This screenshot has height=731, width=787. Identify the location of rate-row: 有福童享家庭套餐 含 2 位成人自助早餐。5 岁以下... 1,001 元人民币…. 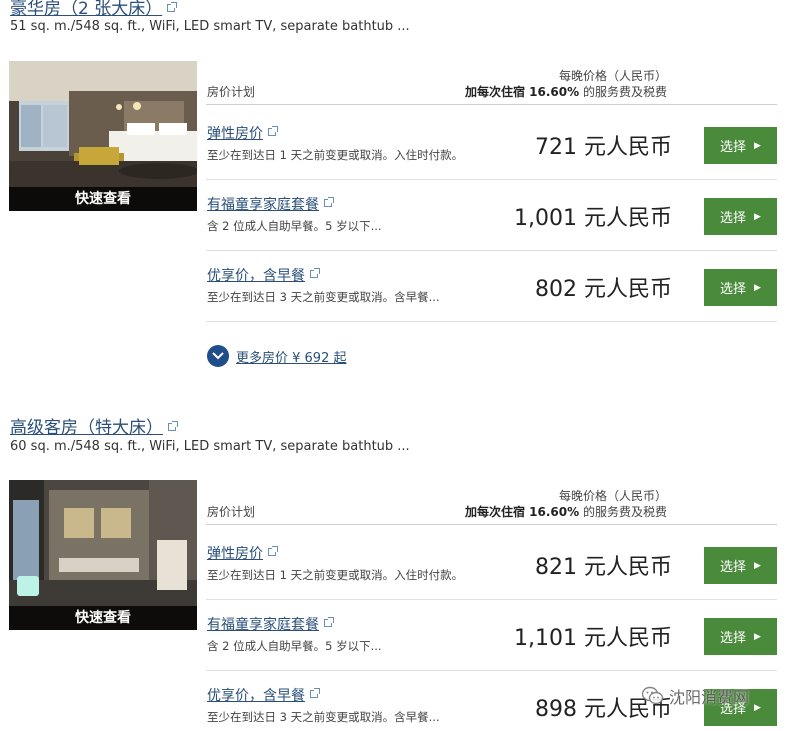
(491, 215).